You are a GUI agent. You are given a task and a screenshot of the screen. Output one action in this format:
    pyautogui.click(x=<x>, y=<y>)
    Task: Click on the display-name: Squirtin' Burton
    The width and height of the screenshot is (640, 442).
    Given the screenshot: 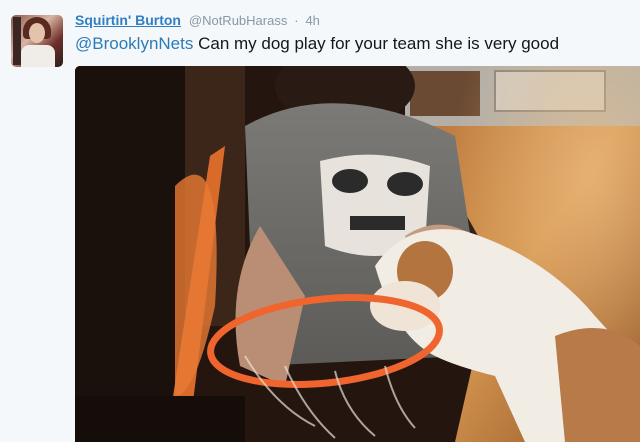 What is the action you would take?
    pyautogui.click(x=128, y=20)
    